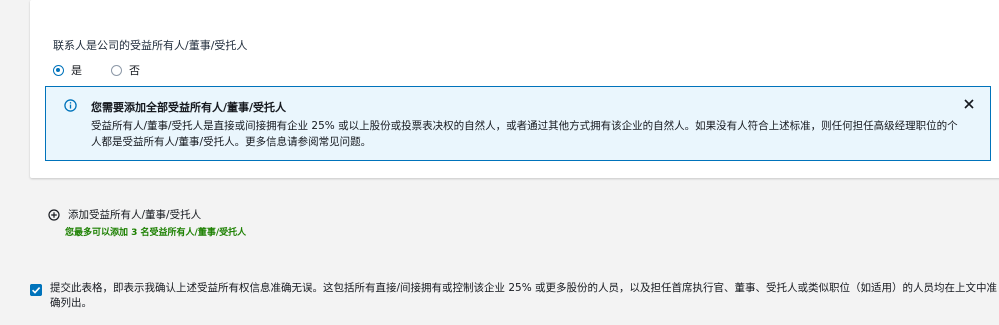 This screenshot has width=999, height=325. What do you see at coordinates (67, 70) in the screenshot?
I see `radio-option-yes: 是` at bounding box center [67, 70].